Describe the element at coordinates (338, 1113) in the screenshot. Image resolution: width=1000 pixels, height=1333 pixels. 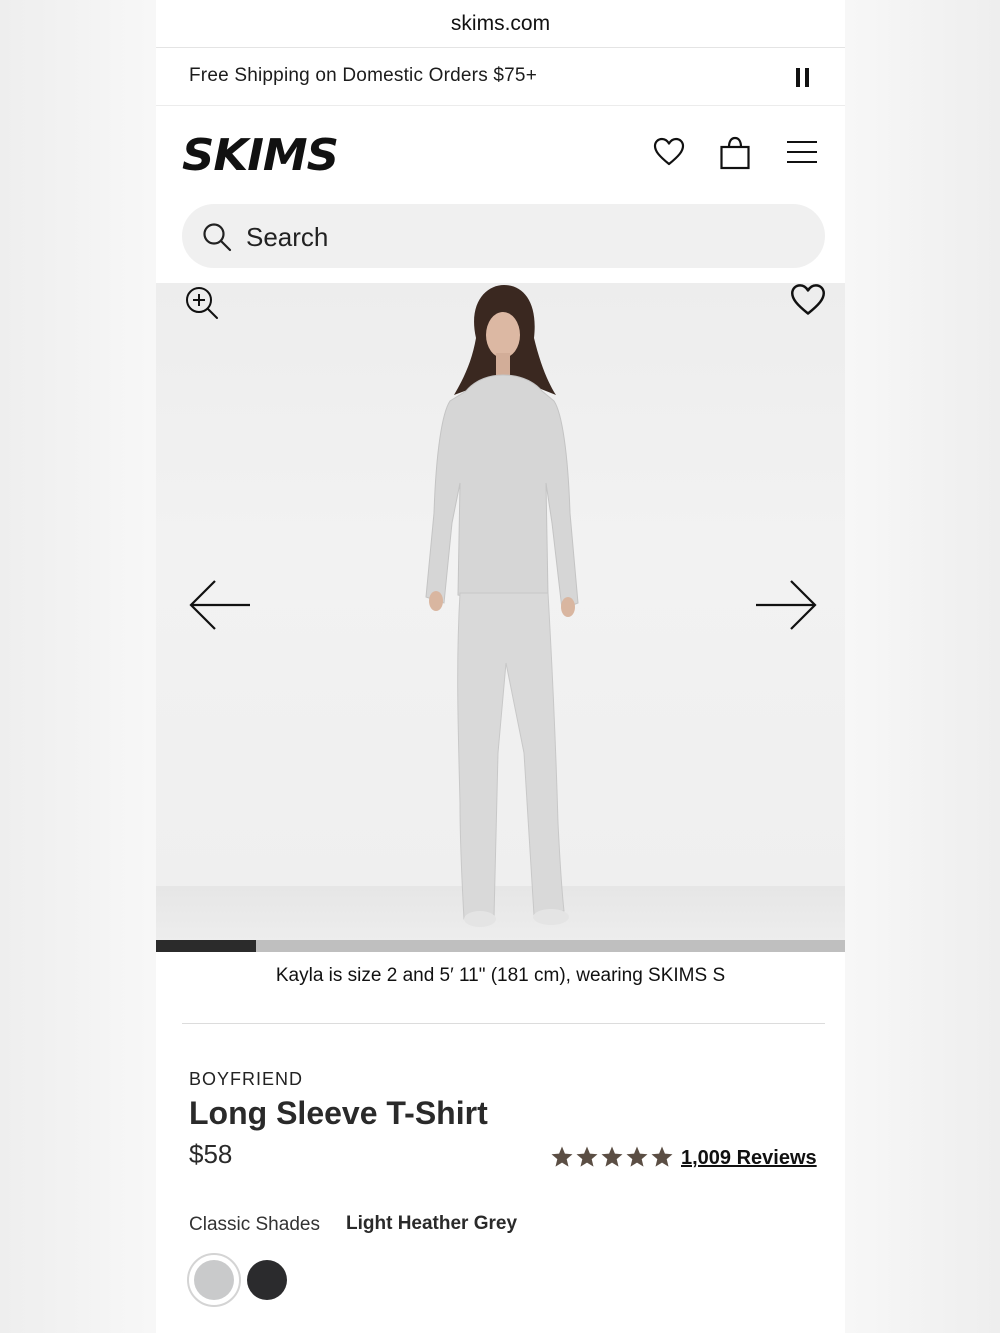
I see `product-title: Long Sleeve T-Shirt` at that location.